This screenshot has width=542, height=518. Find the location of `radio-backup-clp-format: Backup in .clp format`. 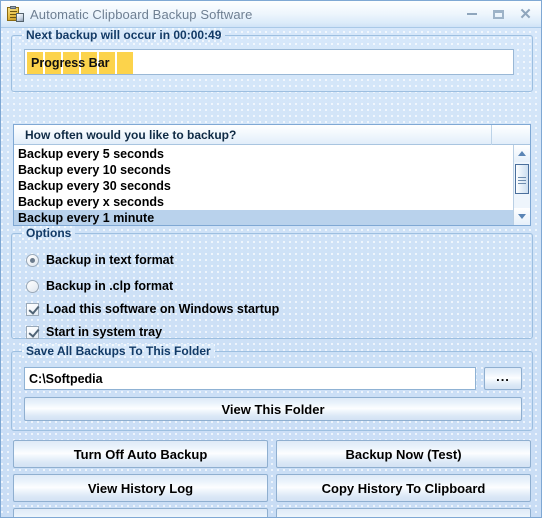

radio-backup-clp-format: Backup in .clp format is located at coordinates (99, 286).